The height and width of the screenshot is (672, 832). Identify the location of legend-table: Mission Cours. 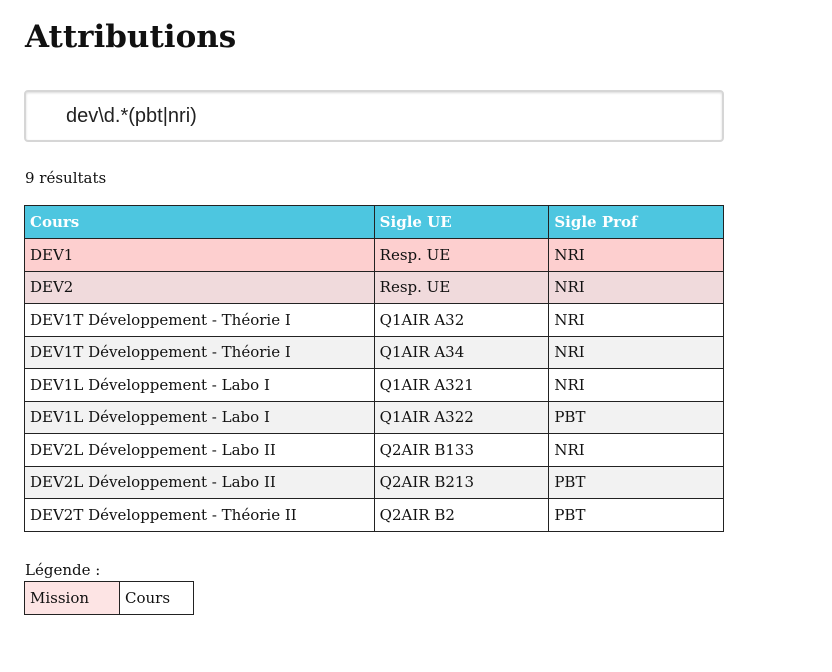
(109, 598).